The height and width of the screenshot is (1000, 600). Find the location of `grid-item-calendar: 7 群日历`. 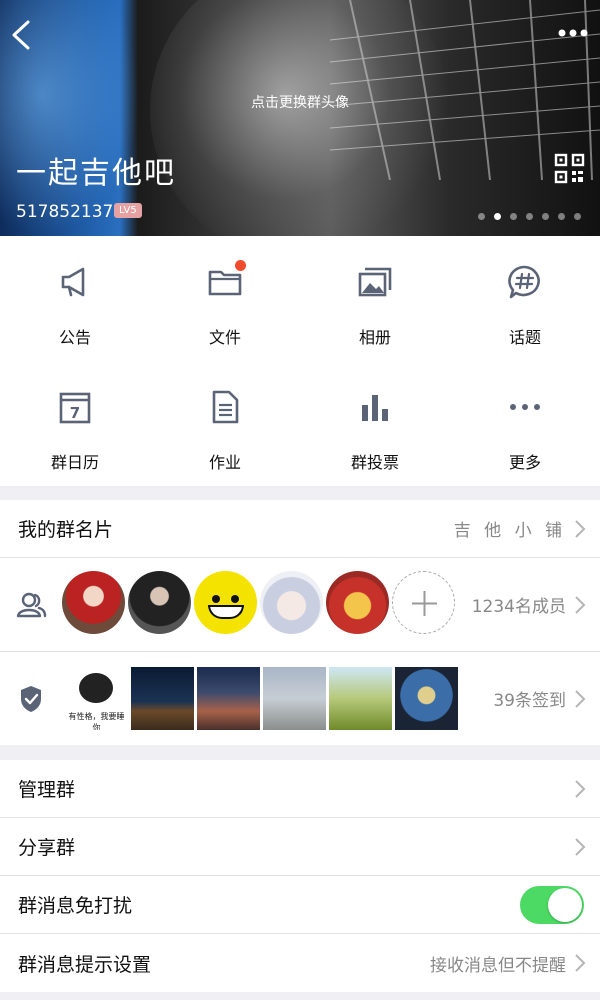

grid-item-calendar: 7 群日历 is located at coordinates (75, 423).